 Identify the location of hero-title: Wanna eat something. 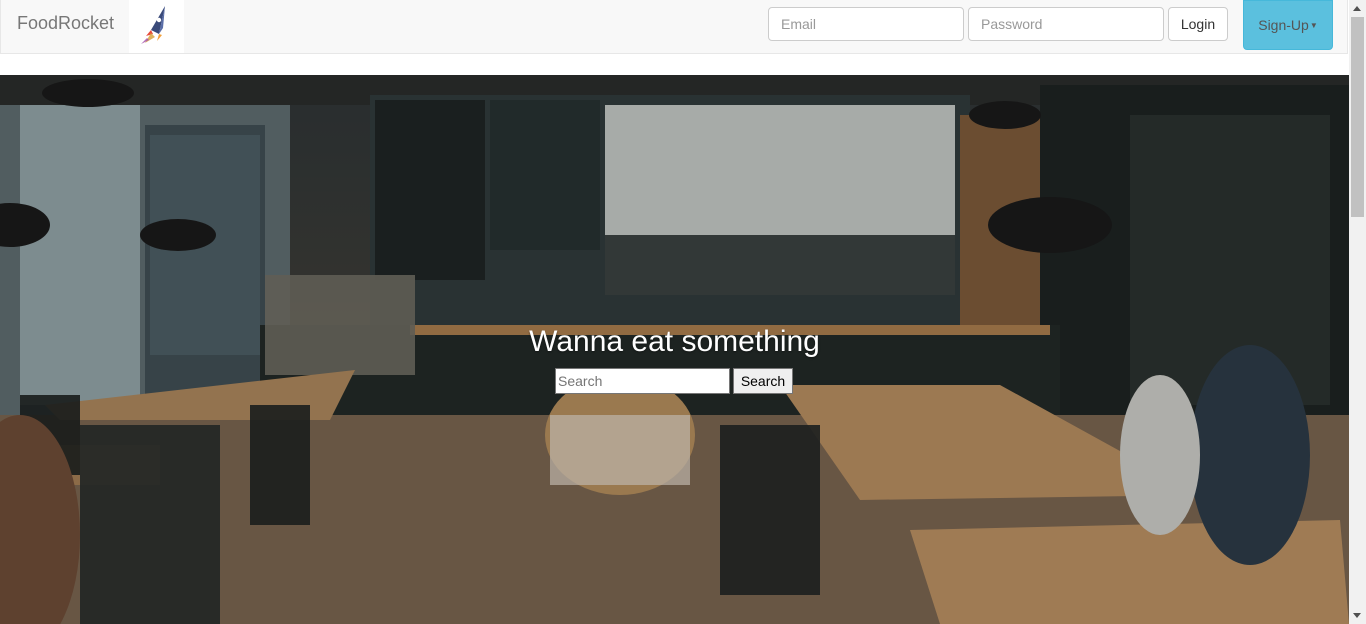
(674, 341).